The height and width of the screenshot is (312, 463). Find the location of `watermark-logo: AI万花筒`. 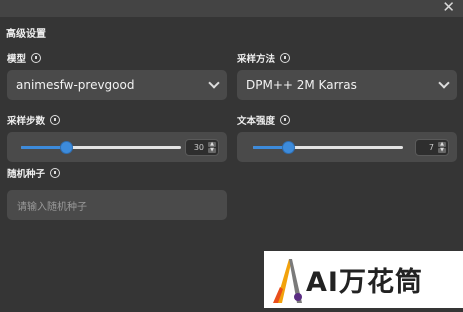

watermark-logo: AI万花筒 is located at coordinates (363, 279).